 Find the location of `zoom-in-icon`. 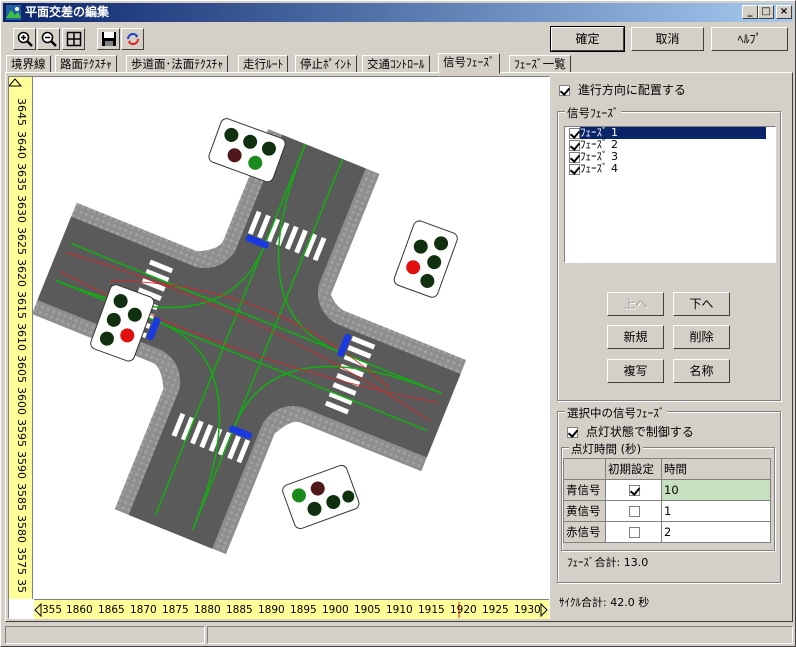

zoom-in-icon is located at coordinates (25, 39).